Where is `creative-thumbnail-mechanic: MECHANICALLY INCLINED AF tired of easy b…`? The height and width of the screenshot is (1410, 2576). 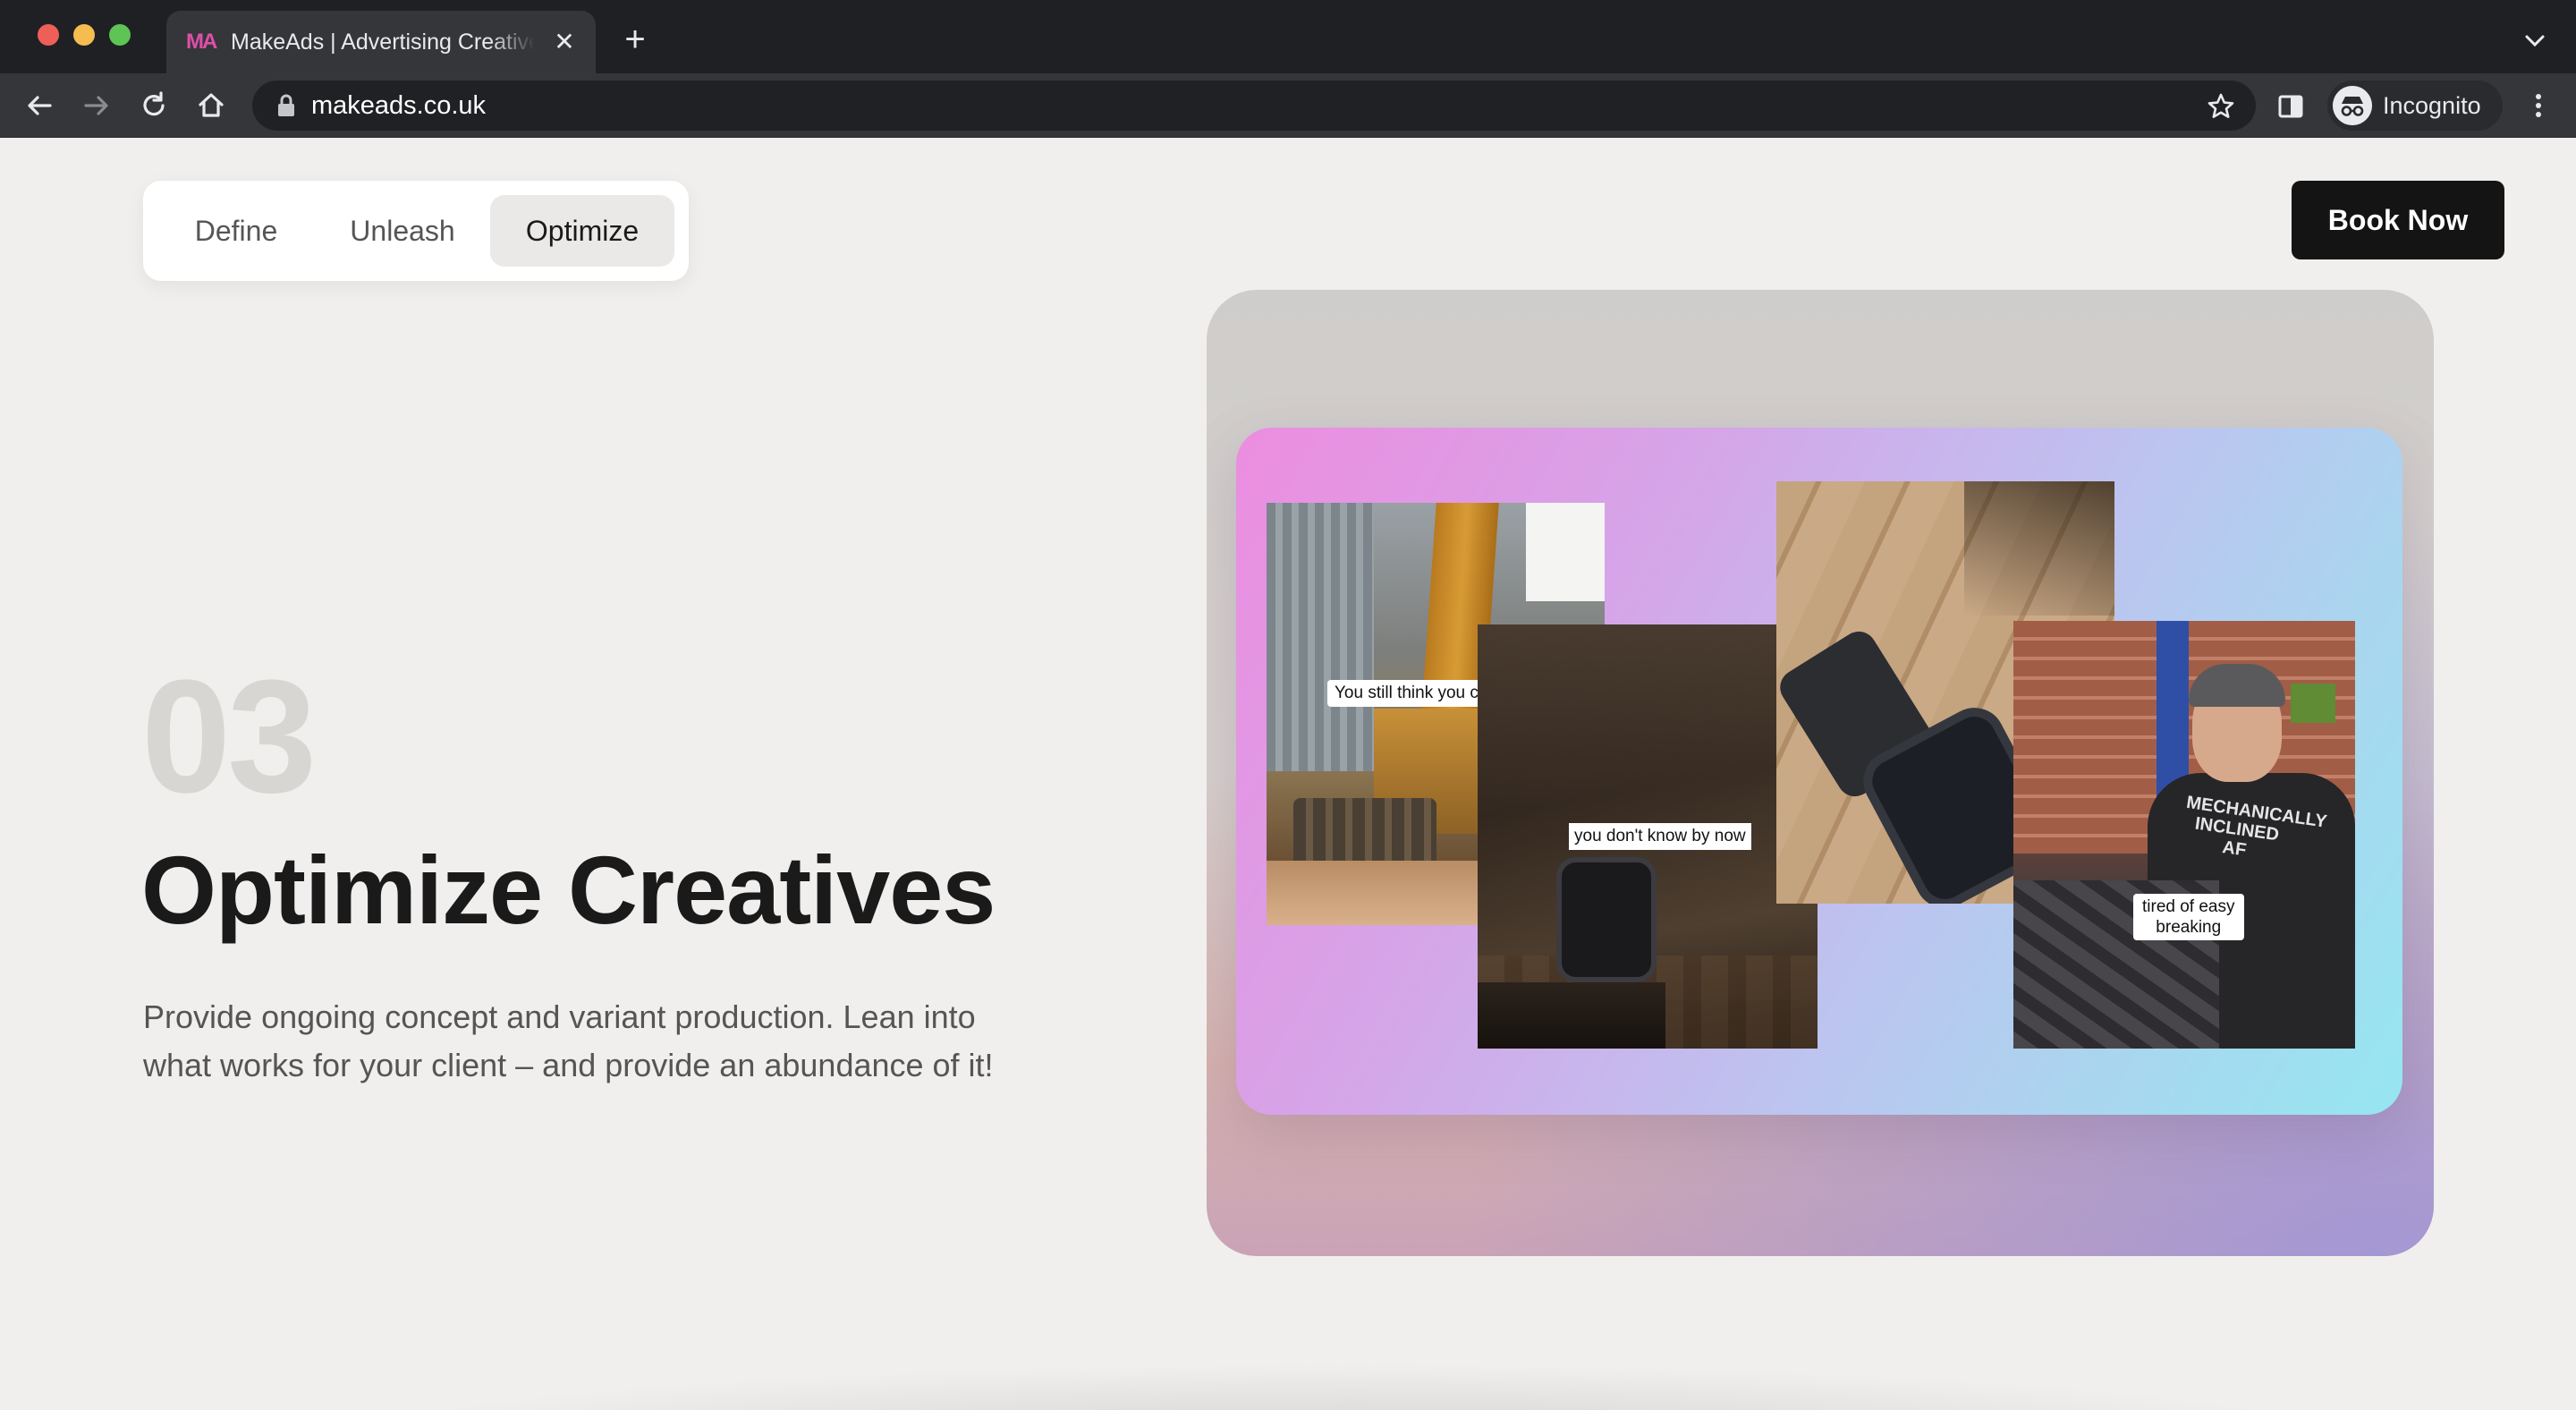 creative-thumbnail-mechanic: MECHANICALLY INCLINED AF tired of easy b… is located at coordinates (2184, 835).